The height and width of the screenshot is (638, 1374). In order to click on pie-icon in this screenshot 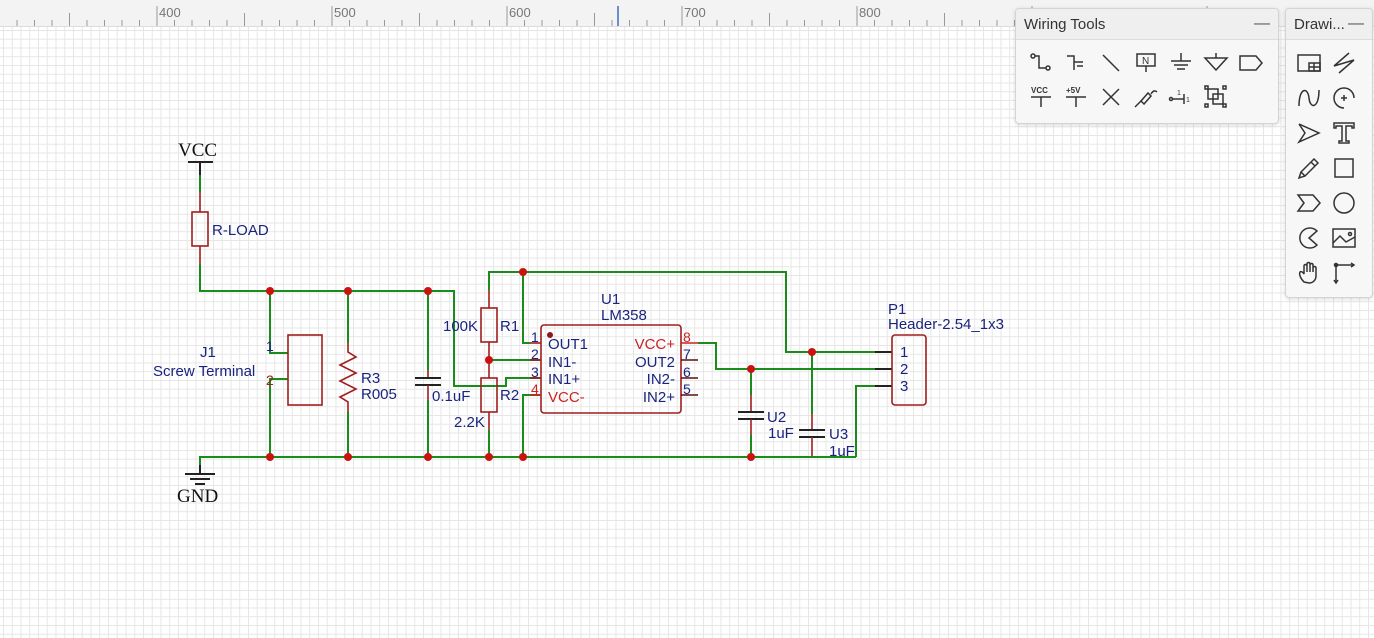, I will do `click(1309, 238)`.